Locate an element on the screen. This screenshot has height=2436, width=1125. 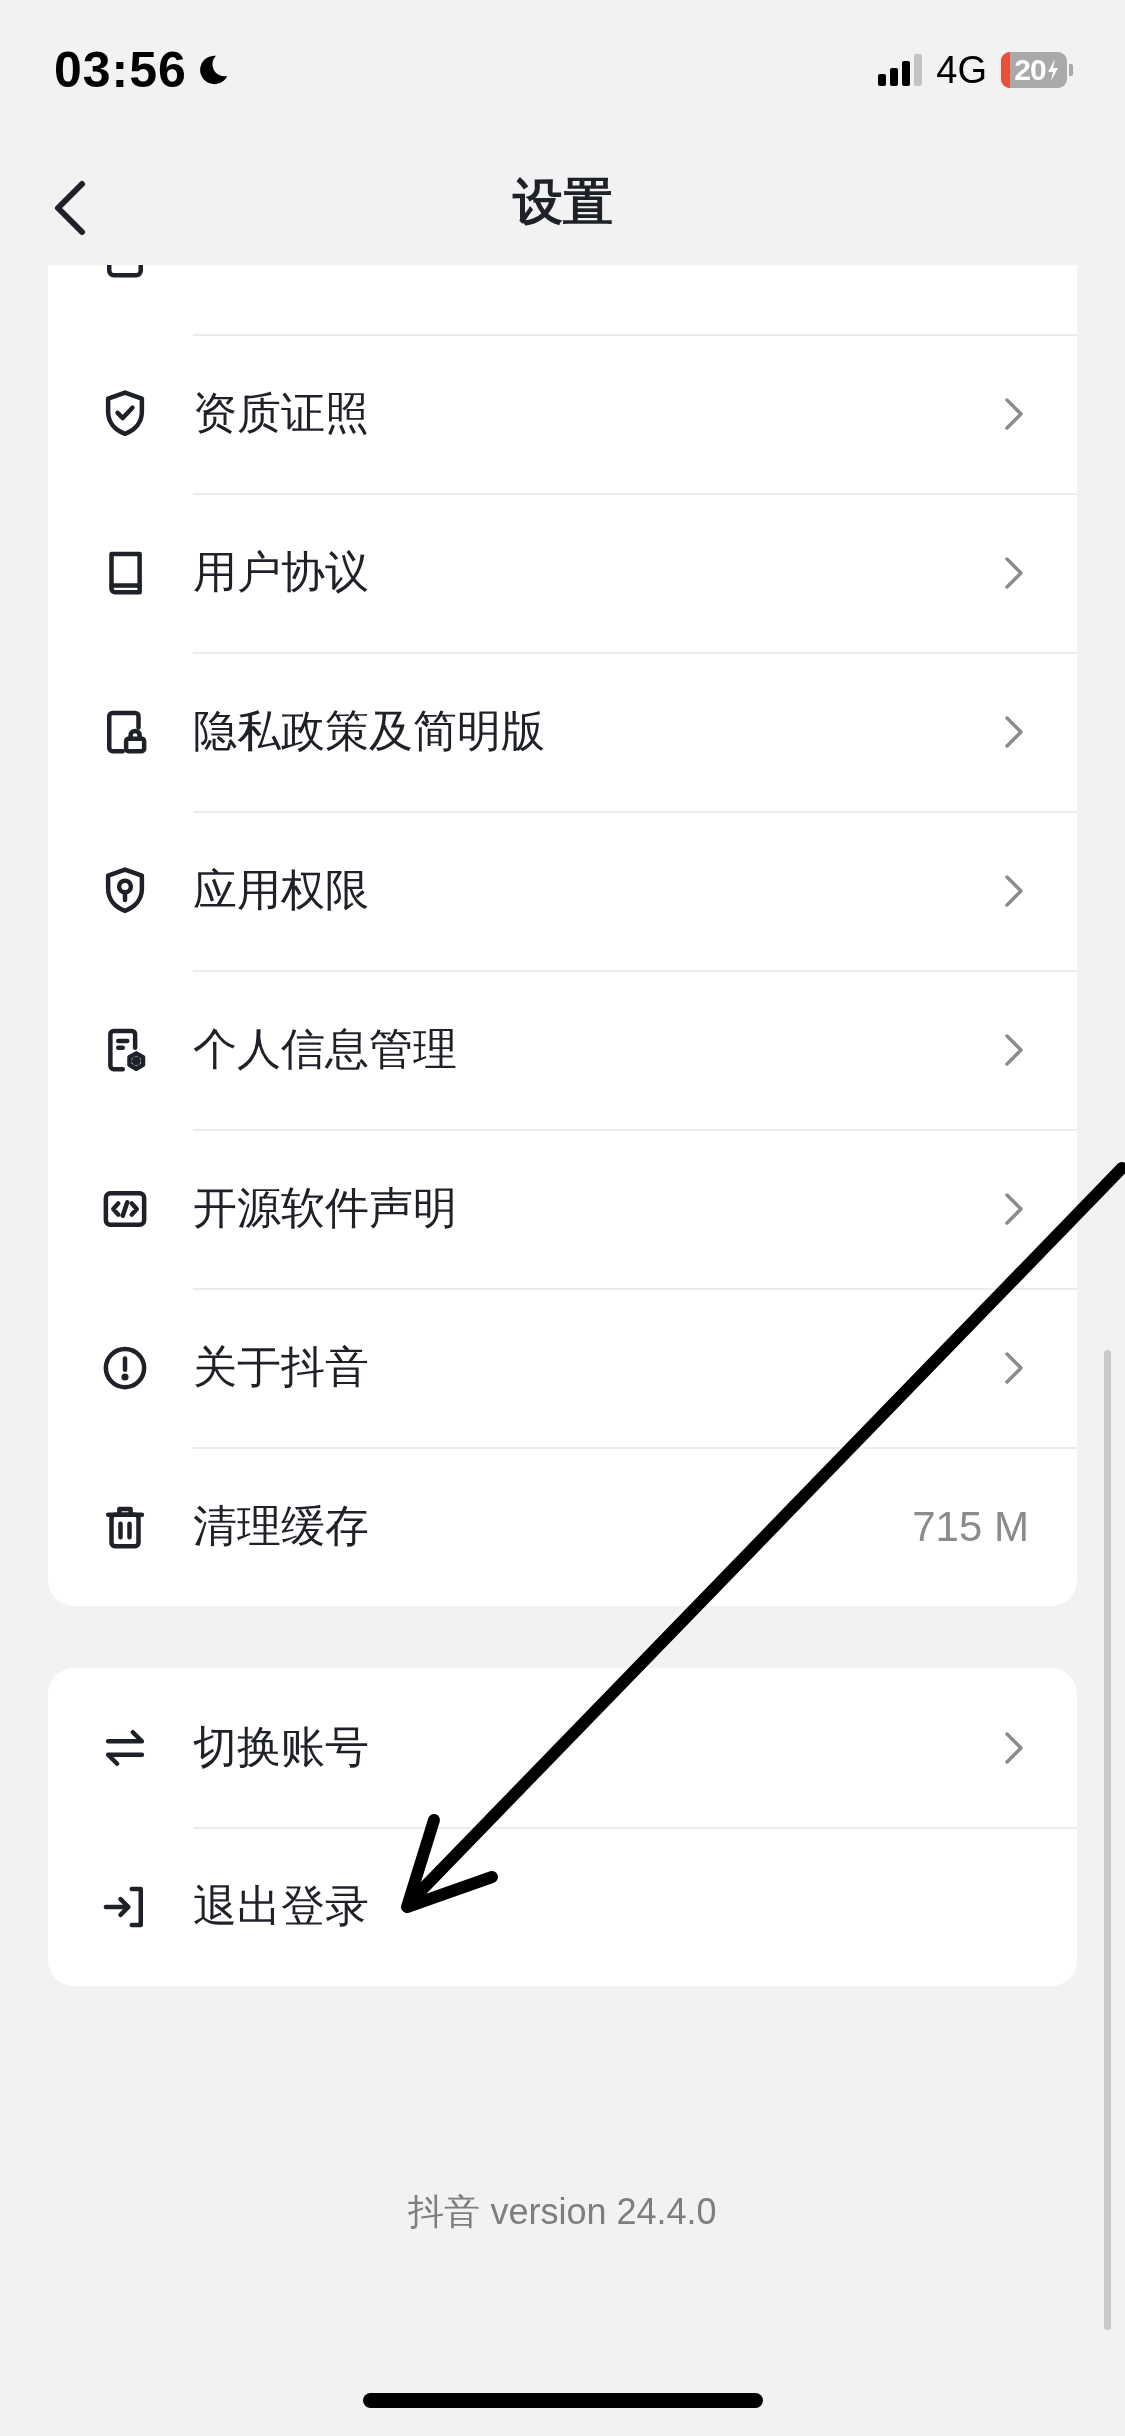
settings-row: 隐私政策及简明版 is located at coordinates (562, 731).